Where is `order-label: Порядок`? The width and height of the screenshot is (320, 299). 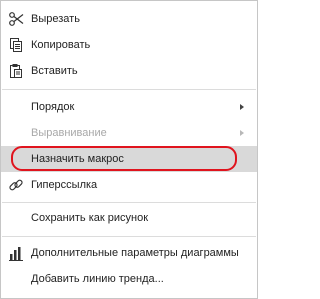 order-label: Порядок is located at coordinates (53, 107).